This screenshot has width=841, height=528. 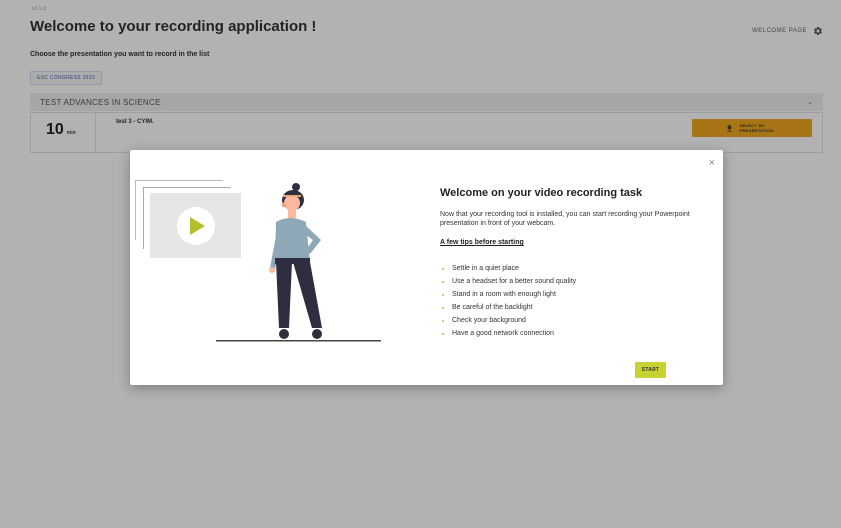 I want to click on tip-text: Use a headset for a better sound quality, so click(x=514, y=281).